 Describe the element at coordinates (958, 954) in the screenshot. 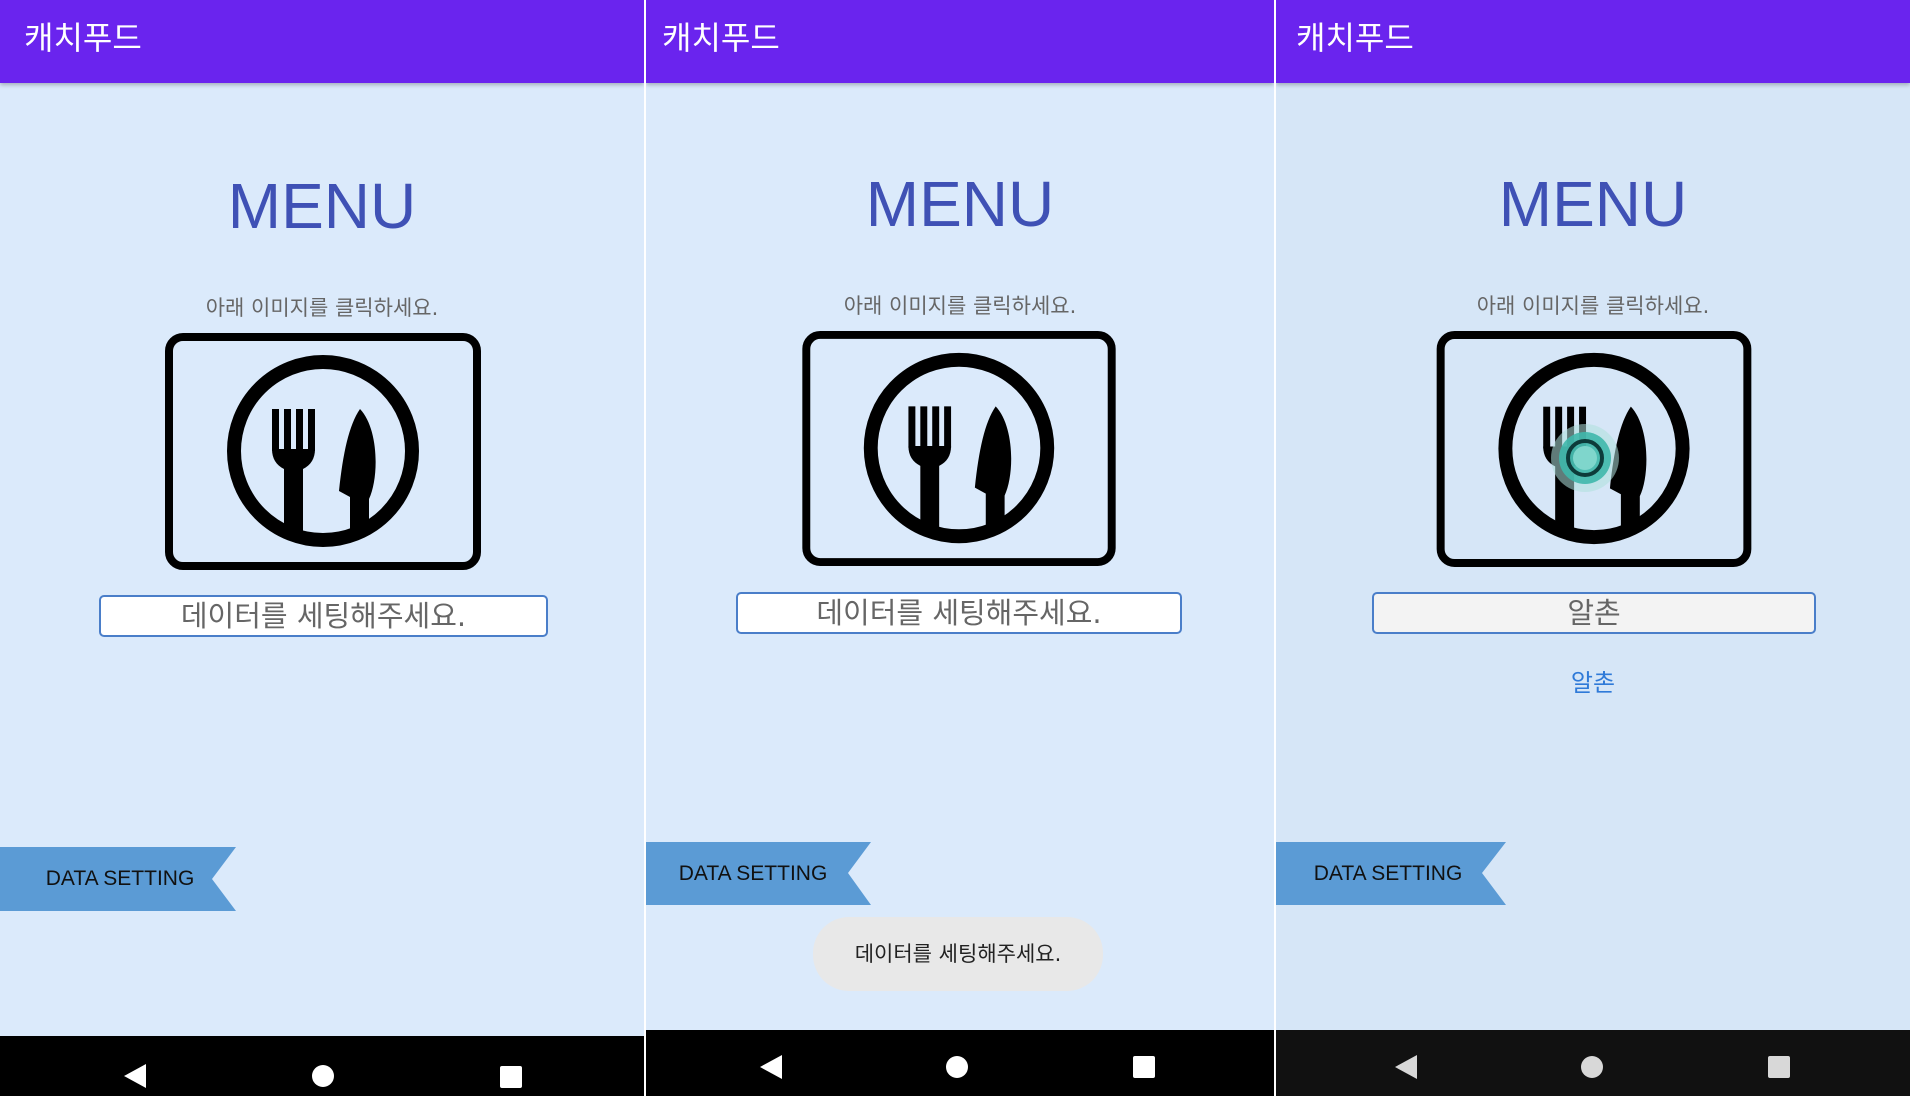

I see `toast-message: 데이터를 세팅해주세요.` at that location.